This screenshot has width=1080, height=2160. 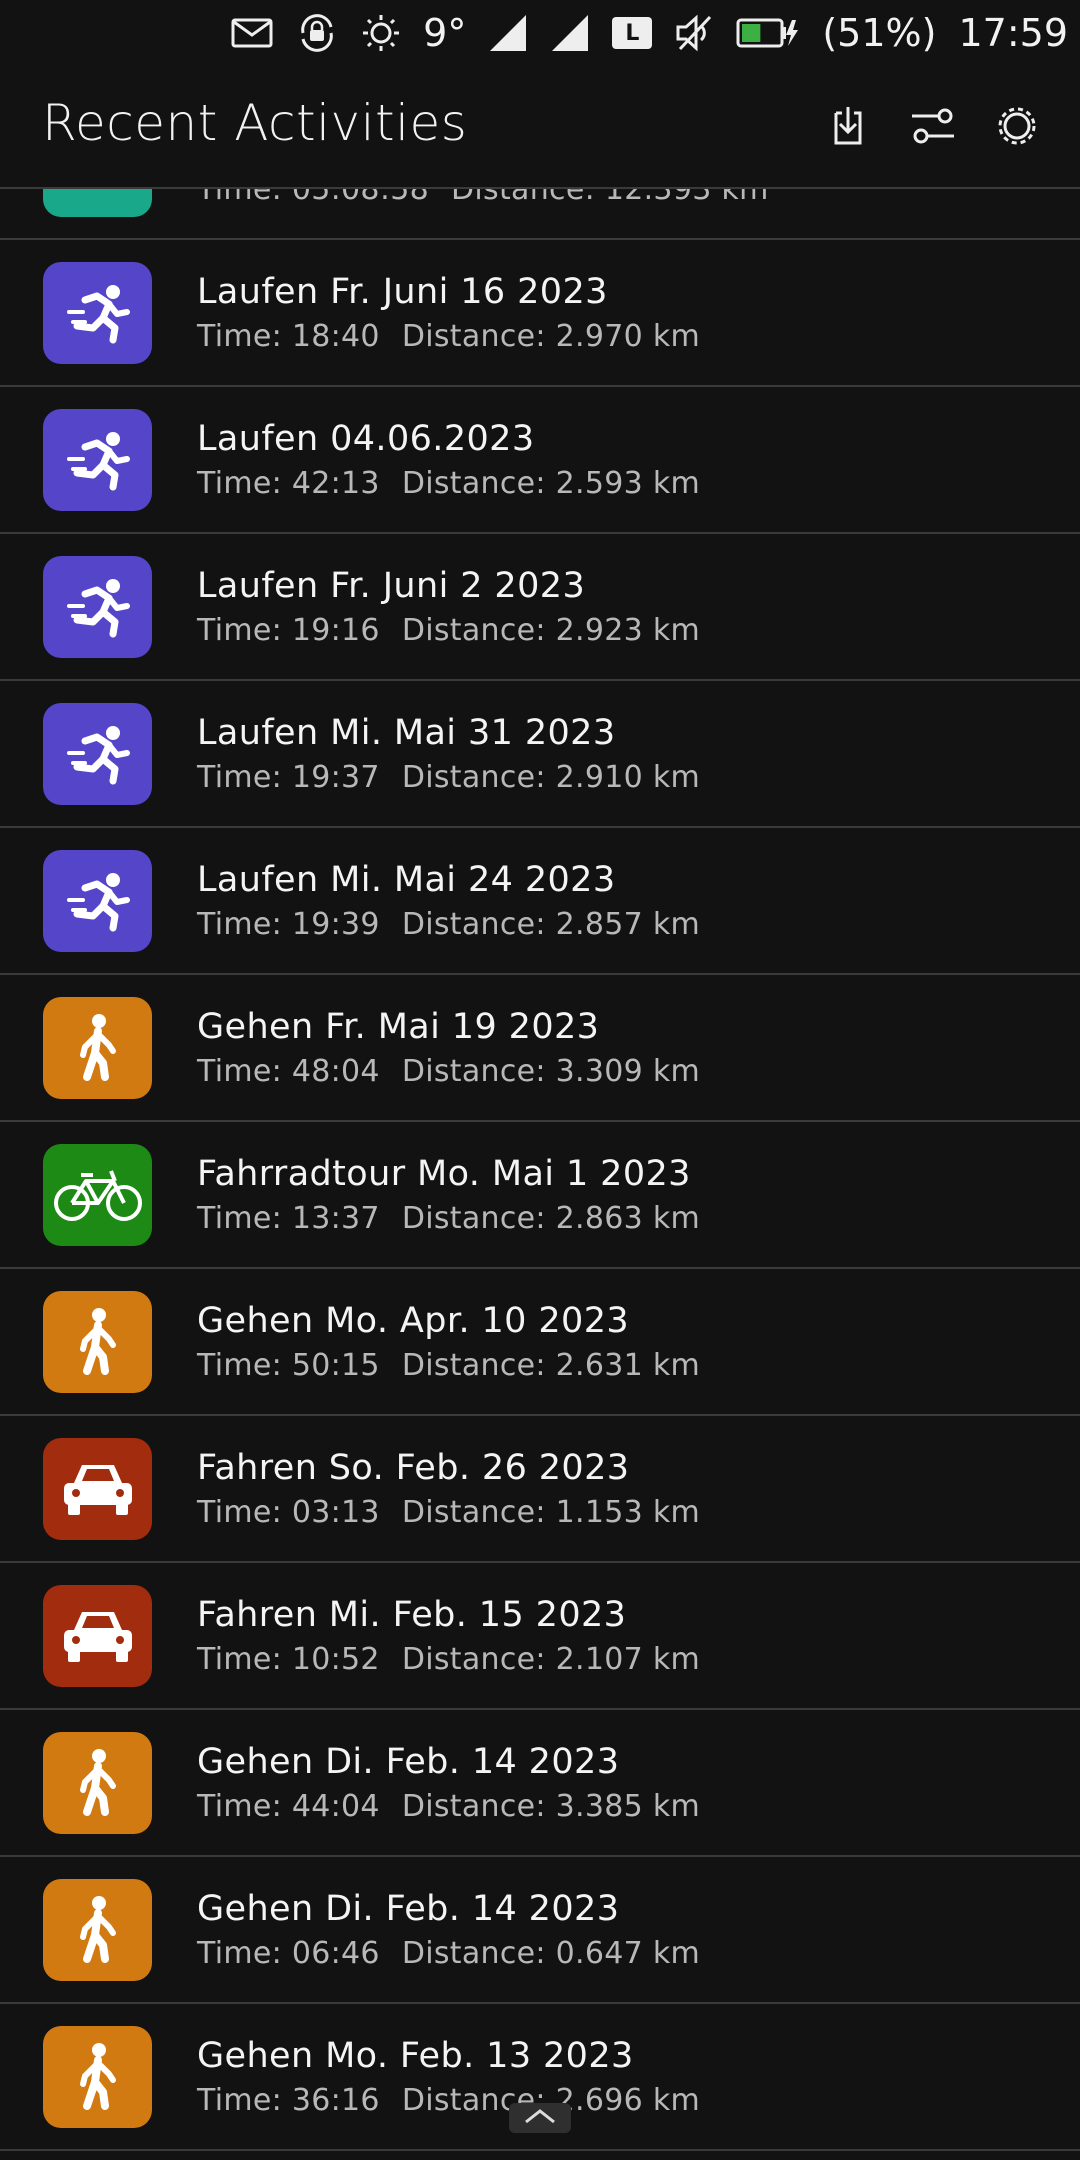 What do you see at coordinates (551, 1512) in the screenshot?
I see `activity-distance: Distance: 1.153 km` at bounding box center [551, 1512].